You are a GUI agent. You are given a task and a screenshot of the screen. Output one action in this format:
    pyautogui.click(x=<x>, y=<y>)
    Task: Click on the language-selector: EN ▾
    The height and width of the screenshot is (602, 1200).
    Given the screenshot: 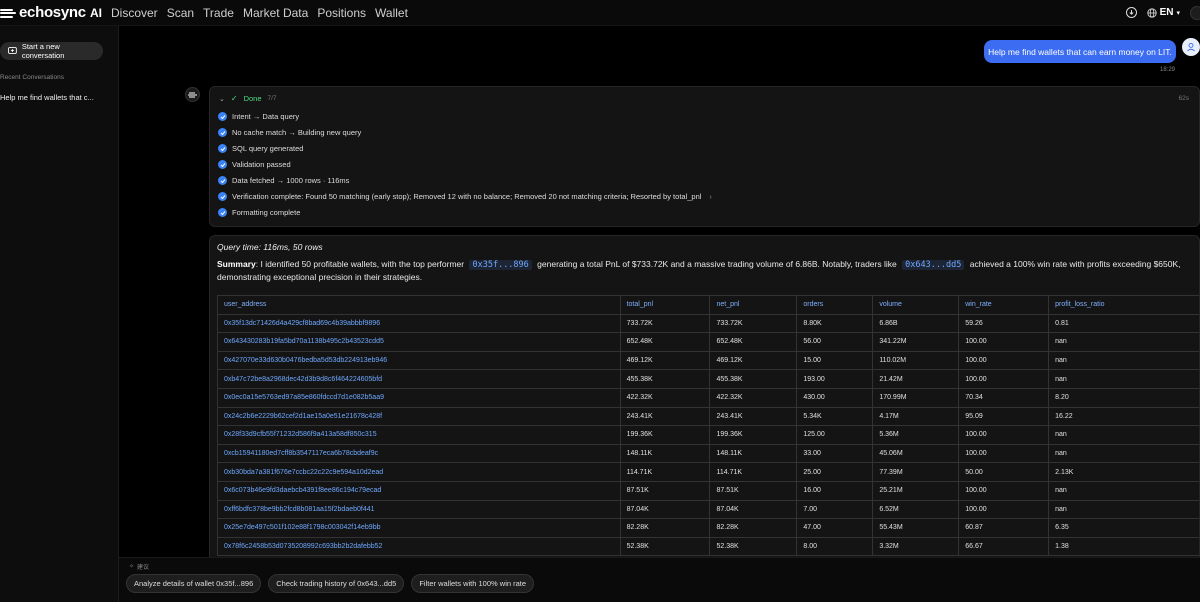 What is the action you would take?
    pyautogui.click(x=1163, y=12)
    